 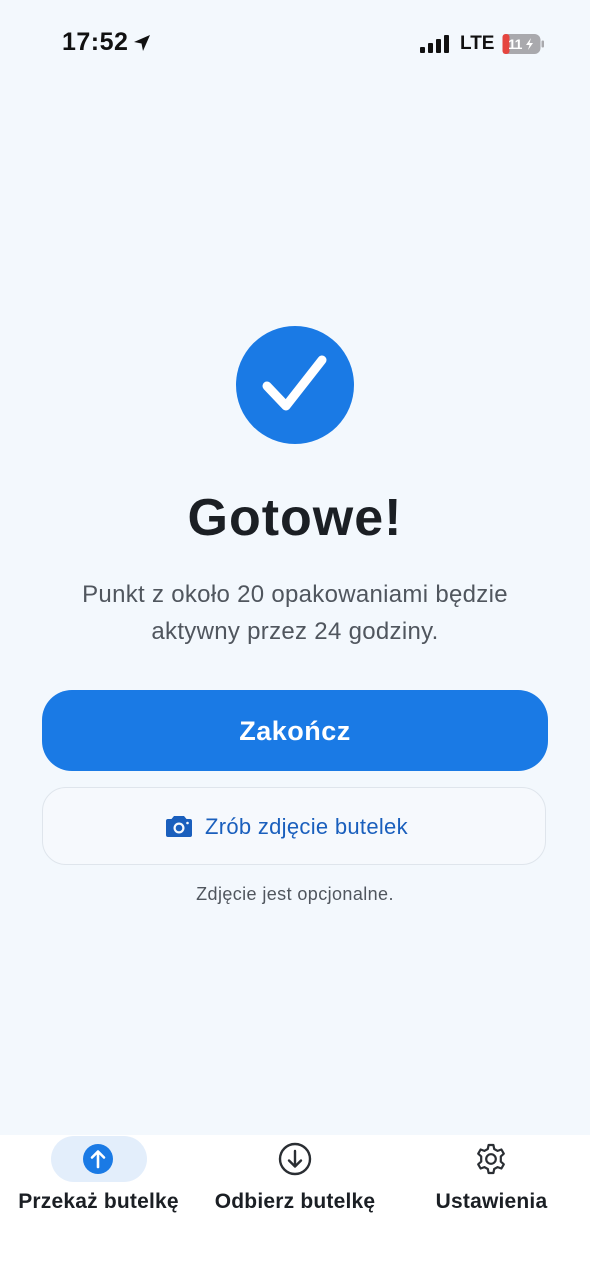 What do you see at coordinates (477, 43) in the screenshot?
I see `network-label: LTE` at bounding box center [477, 43].